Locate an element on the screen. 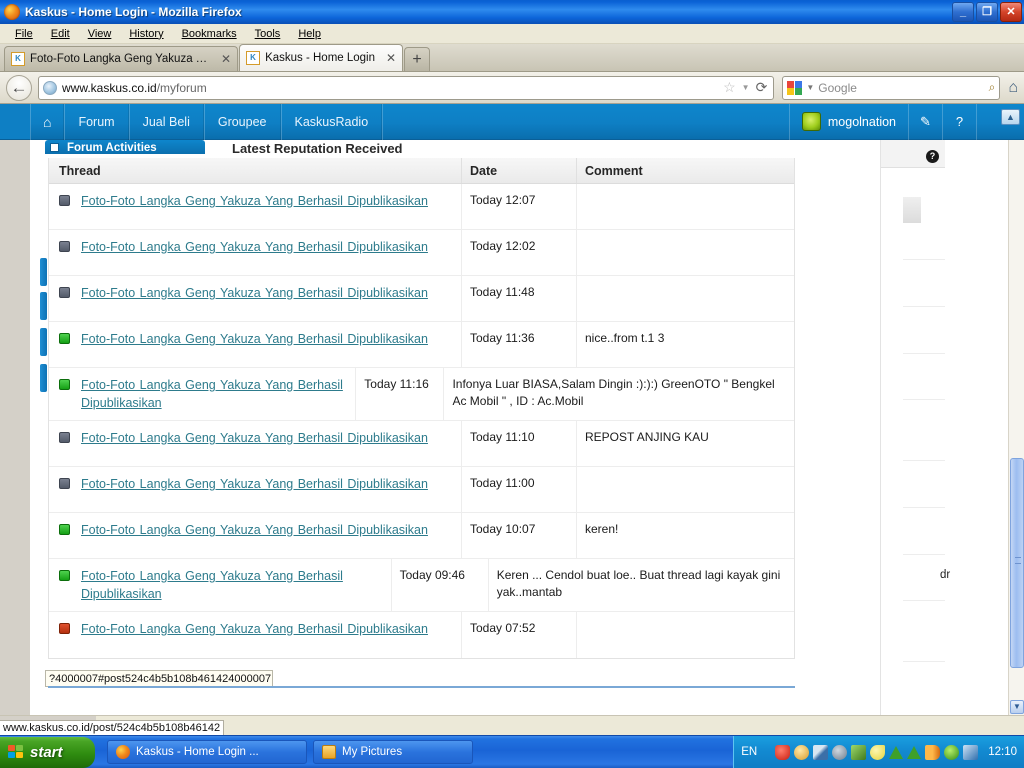 Image resolution: width=1024 pixels, height=768 pixels. update-icon is located at coordinates (952, 752).